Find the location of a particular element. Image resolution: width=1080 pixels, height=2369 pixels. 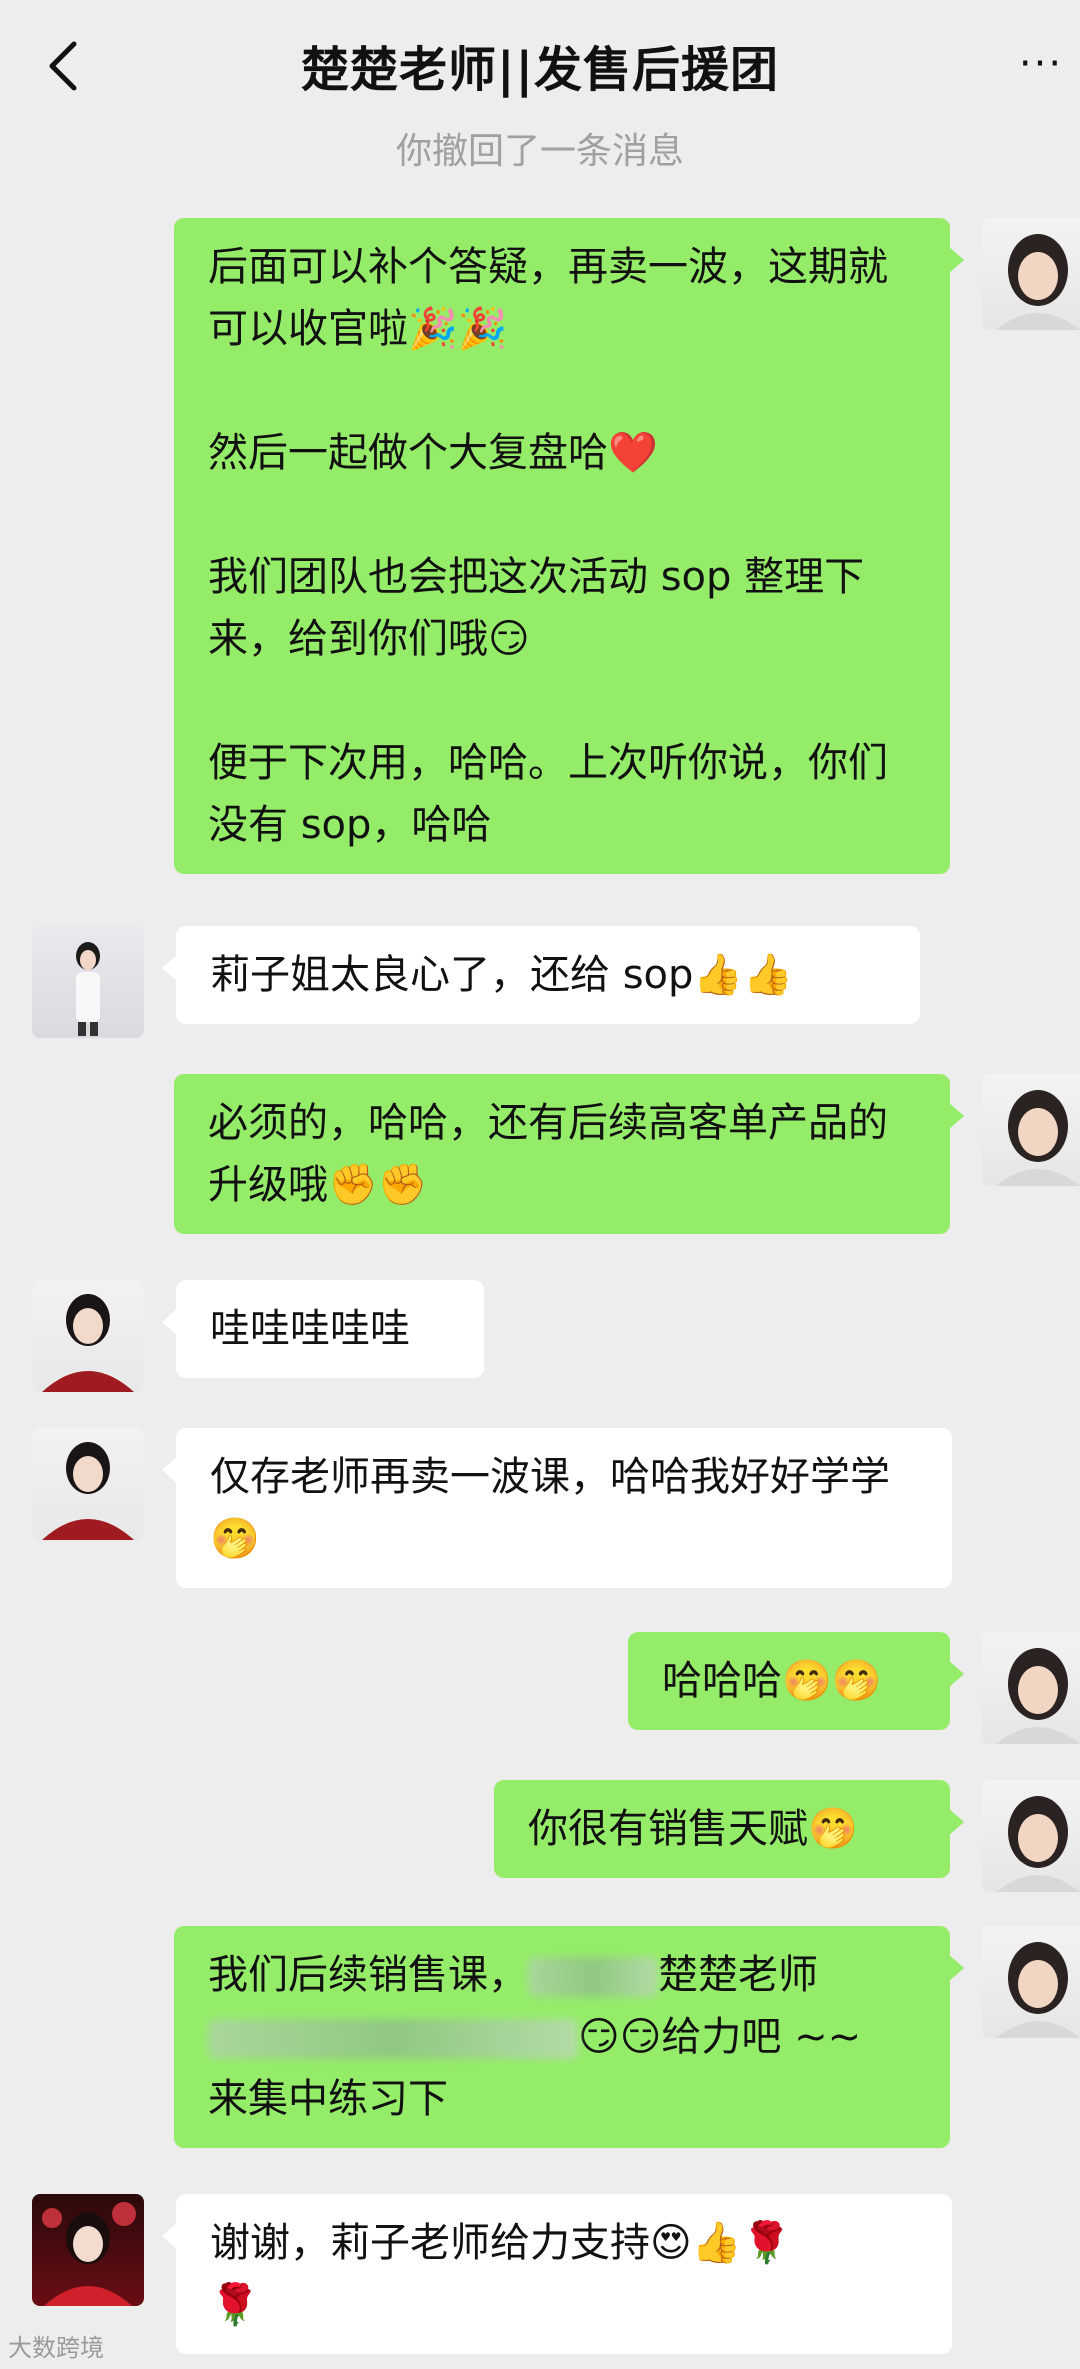

message-bubble: 我们后续销售课， 楚楚老师 😏😏给力吧 ~~ 来集中练习下 is located at coordinates (569, 2037).